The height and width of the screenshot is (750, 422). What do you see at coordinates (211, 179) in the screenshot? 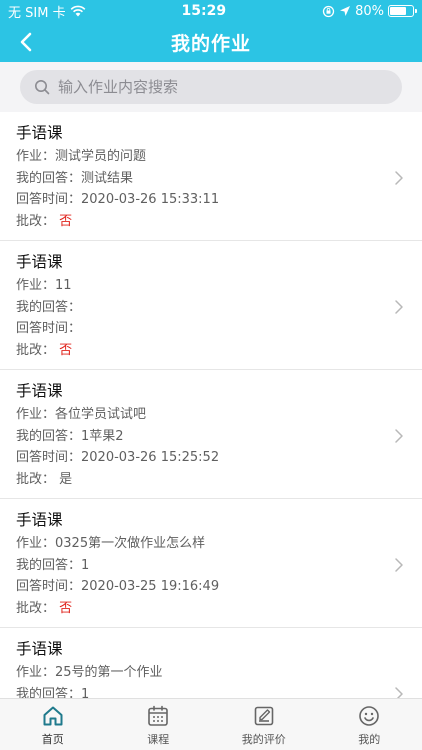
I see `answer-row: 我的回答：测试结果` at bounding box center [211, 179].